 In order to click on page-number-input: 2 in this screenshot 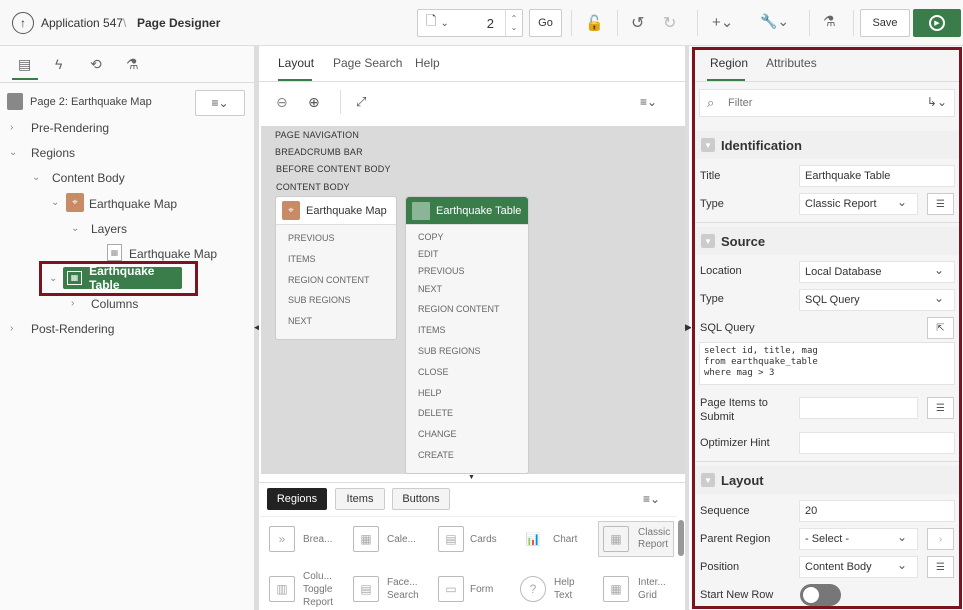, I will do `click(490, 23)`.